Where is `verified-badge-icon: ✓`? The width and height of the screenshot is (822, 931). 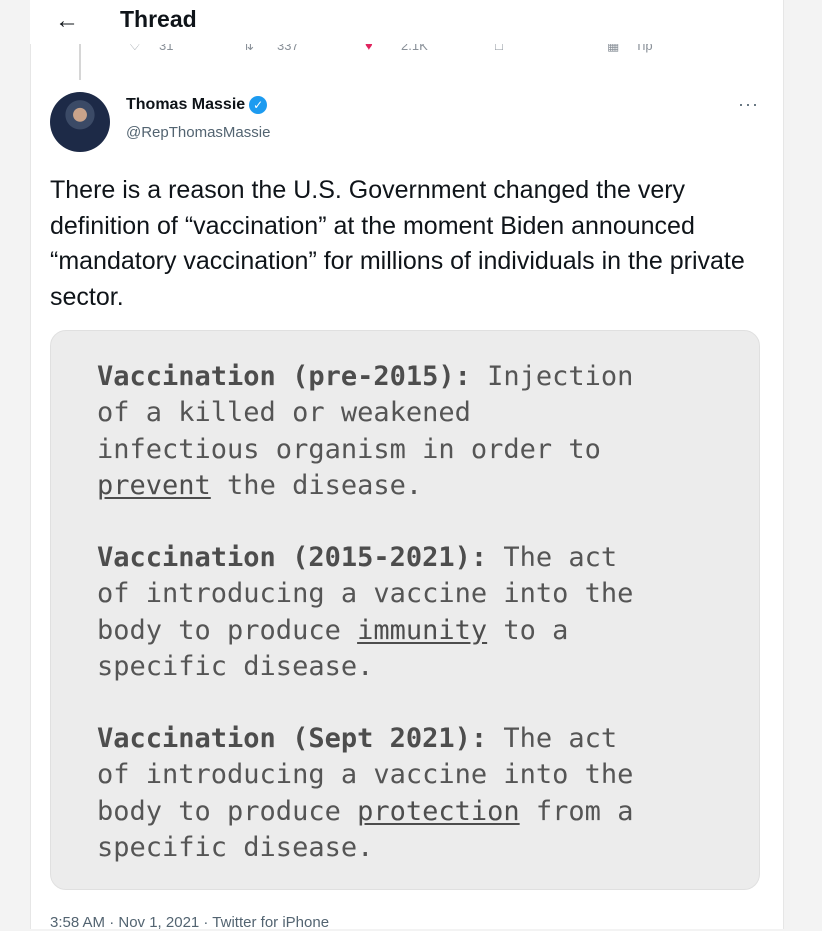 verified-badge-icon: ✓ is located at coordinates (258, 105).